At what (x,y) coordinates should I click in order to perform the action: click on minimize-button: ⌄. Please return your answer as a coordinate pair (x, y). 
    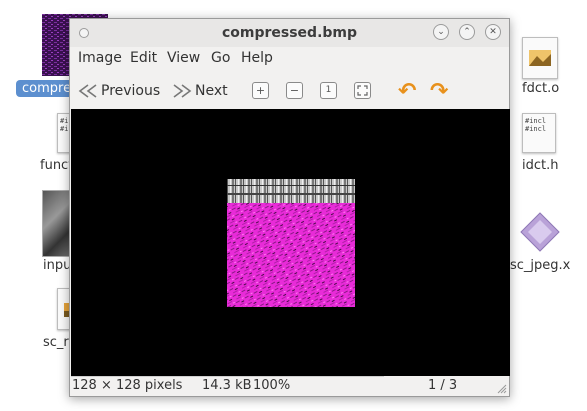
    Looking at the image, I should click on (441, 32).